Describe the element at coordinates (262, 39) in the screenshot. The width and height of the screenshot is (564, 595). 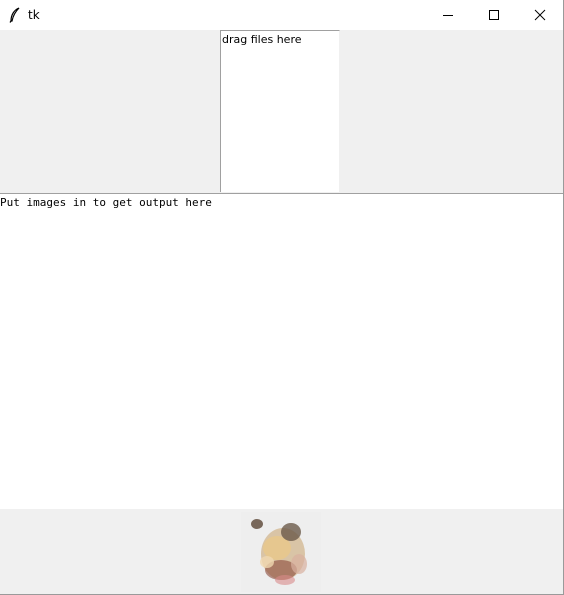
I see `drop-zone-label: drag files here` at that location.